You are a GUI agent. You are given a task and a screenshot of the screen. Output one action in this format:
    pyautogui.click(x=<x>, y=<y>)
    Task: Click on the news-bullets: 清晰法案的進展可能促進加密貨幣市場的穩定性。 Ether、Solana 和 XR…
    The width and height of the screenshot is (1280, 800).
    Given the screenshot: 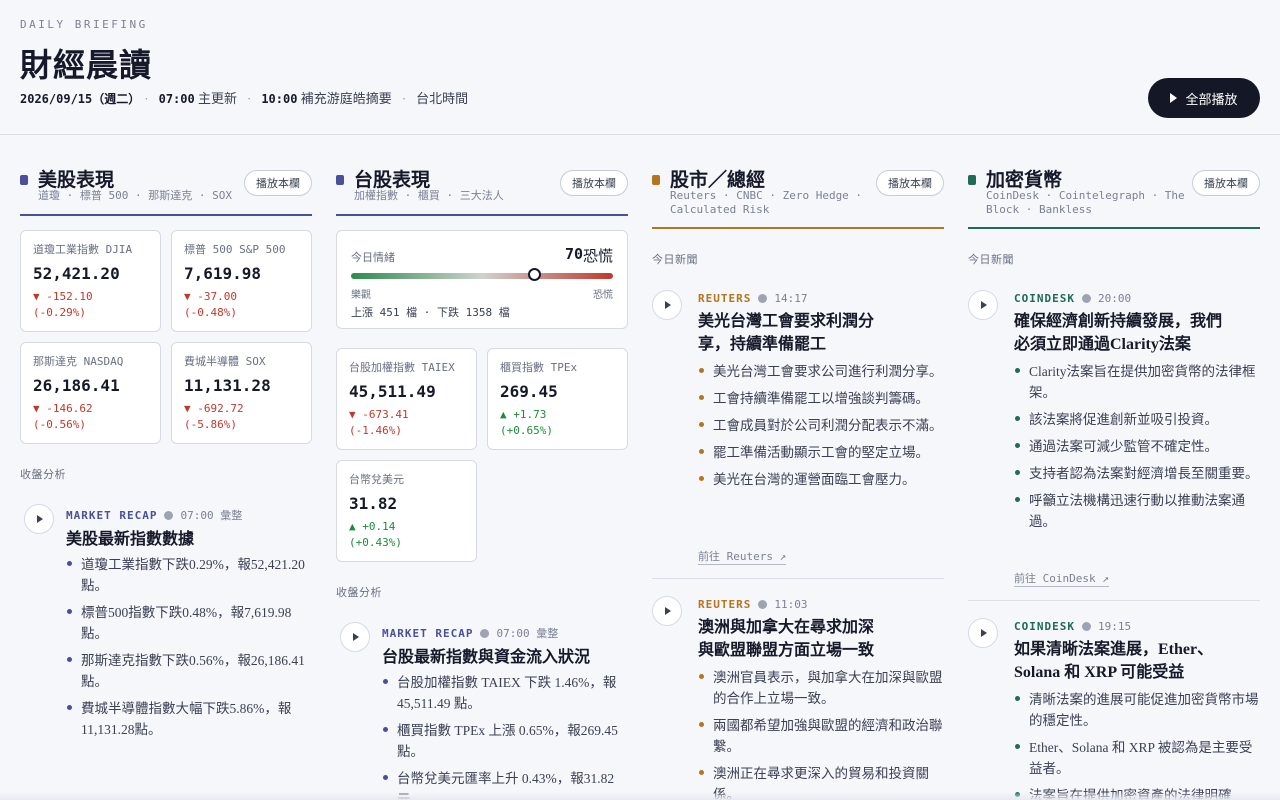 What is the action you would take?
    pyautogui.click(x=1137, y=744)
    